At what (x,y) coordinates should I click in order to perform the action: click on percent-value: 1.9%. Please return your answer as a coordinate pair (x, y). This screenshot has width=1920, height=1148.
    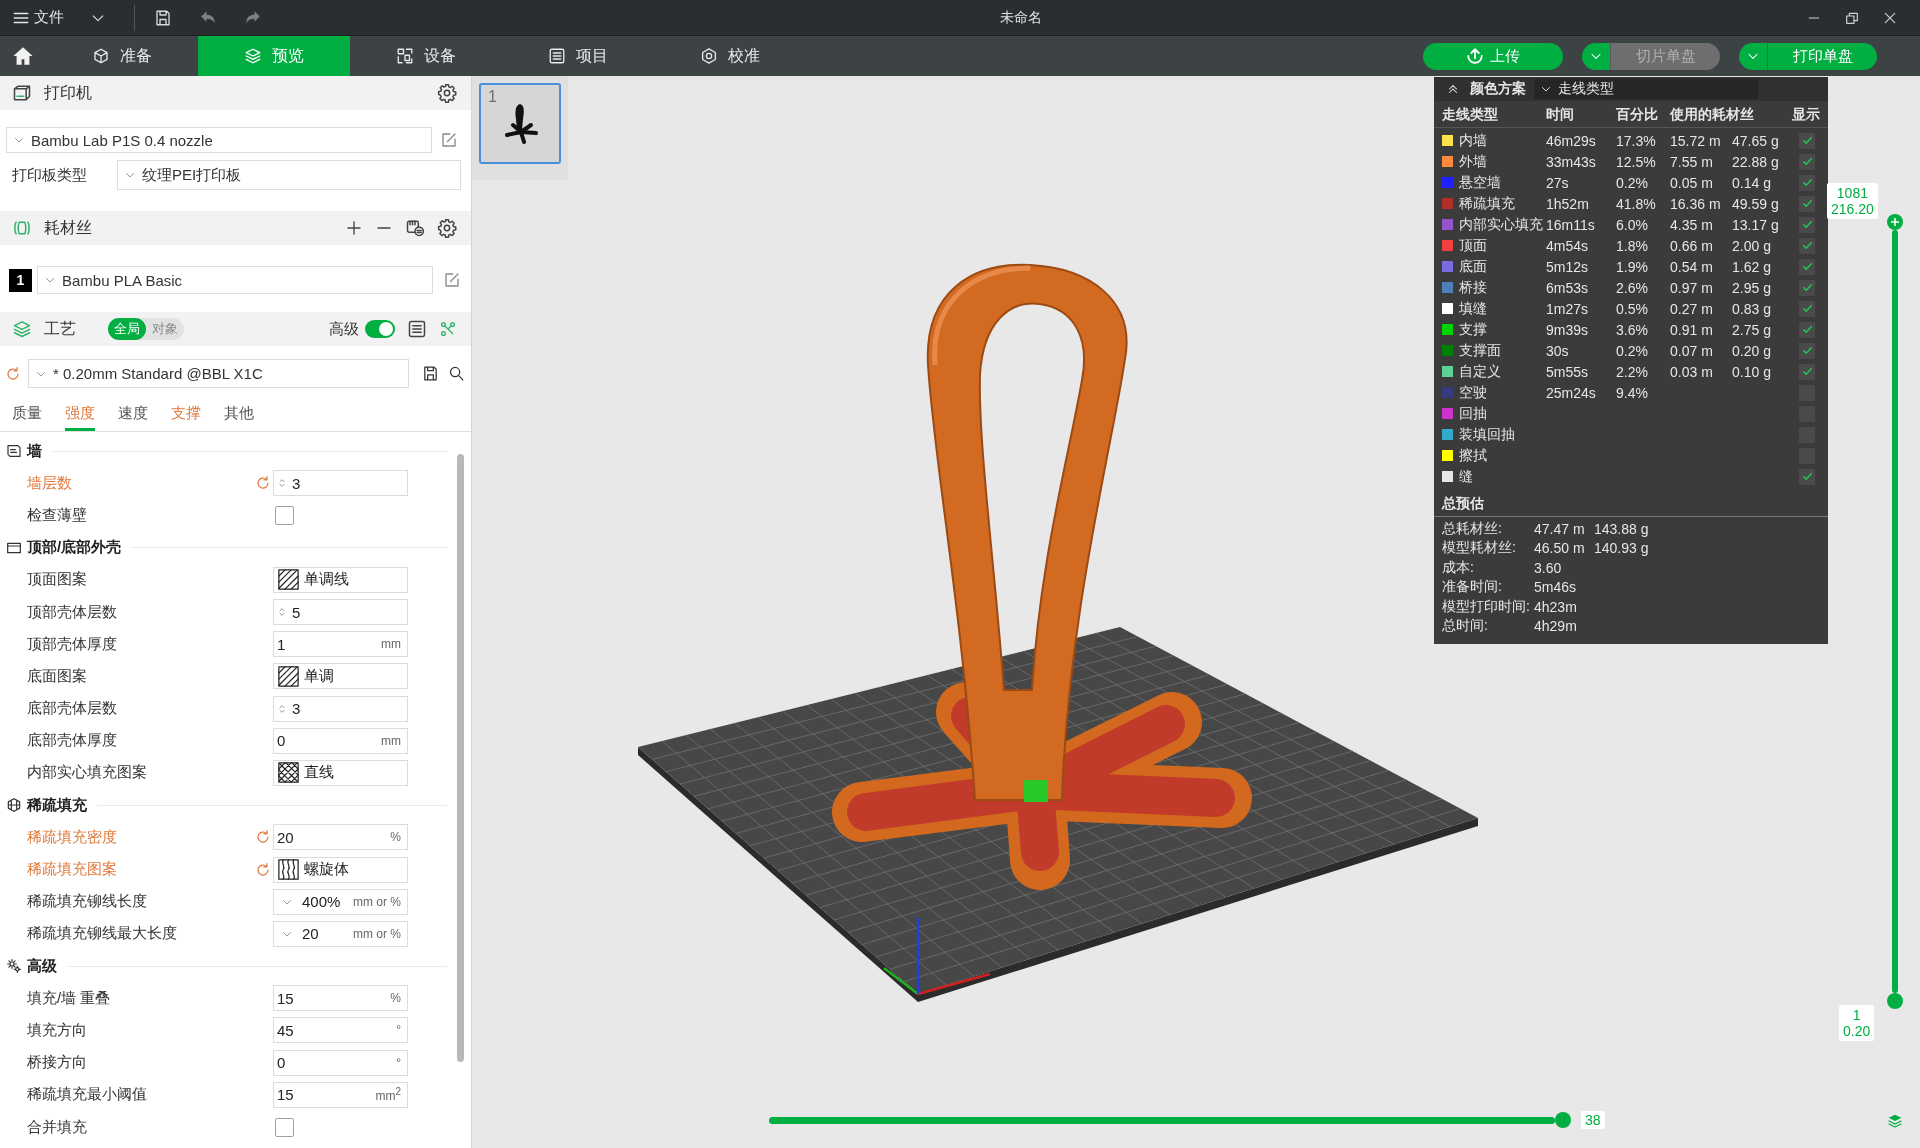
    Looking at the image, I should click on (1632, 266).